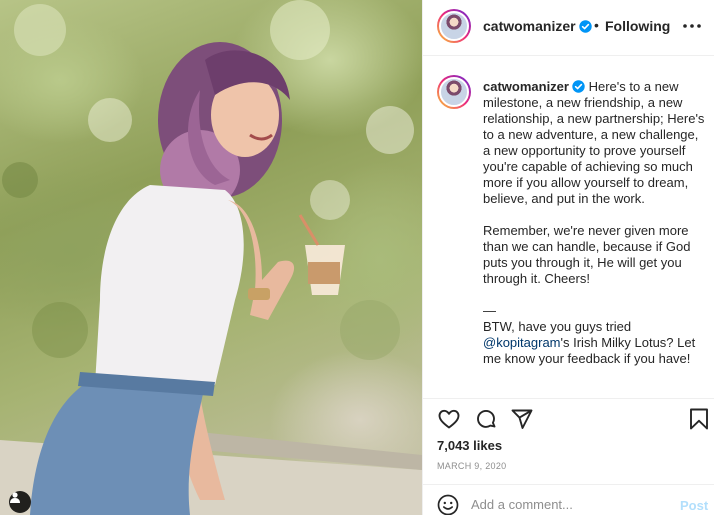 This screenshot has height=515, width=714. What do you see at coordinates (692, 26) in the screenshot?
I see `more-horizontal-icon` at bounding box center [692, 26].